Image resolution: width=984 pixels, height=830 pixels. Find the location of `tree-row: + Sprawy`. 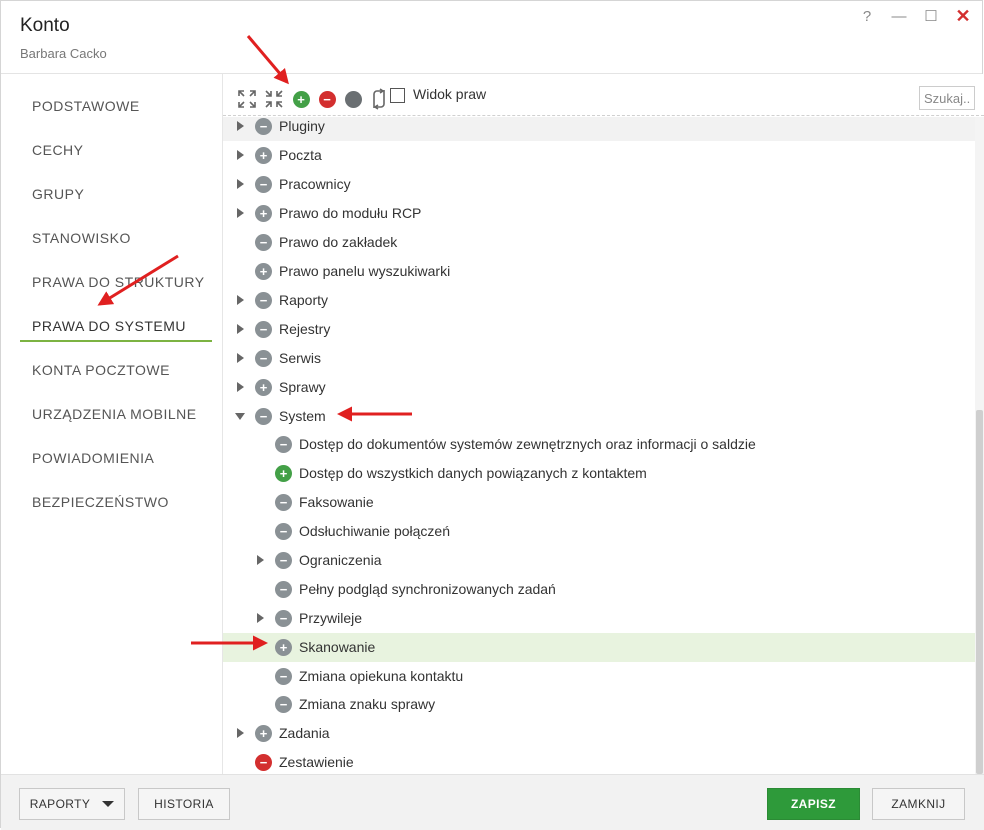

tree-row: + Sprawy is located at coordinates (599, 387).